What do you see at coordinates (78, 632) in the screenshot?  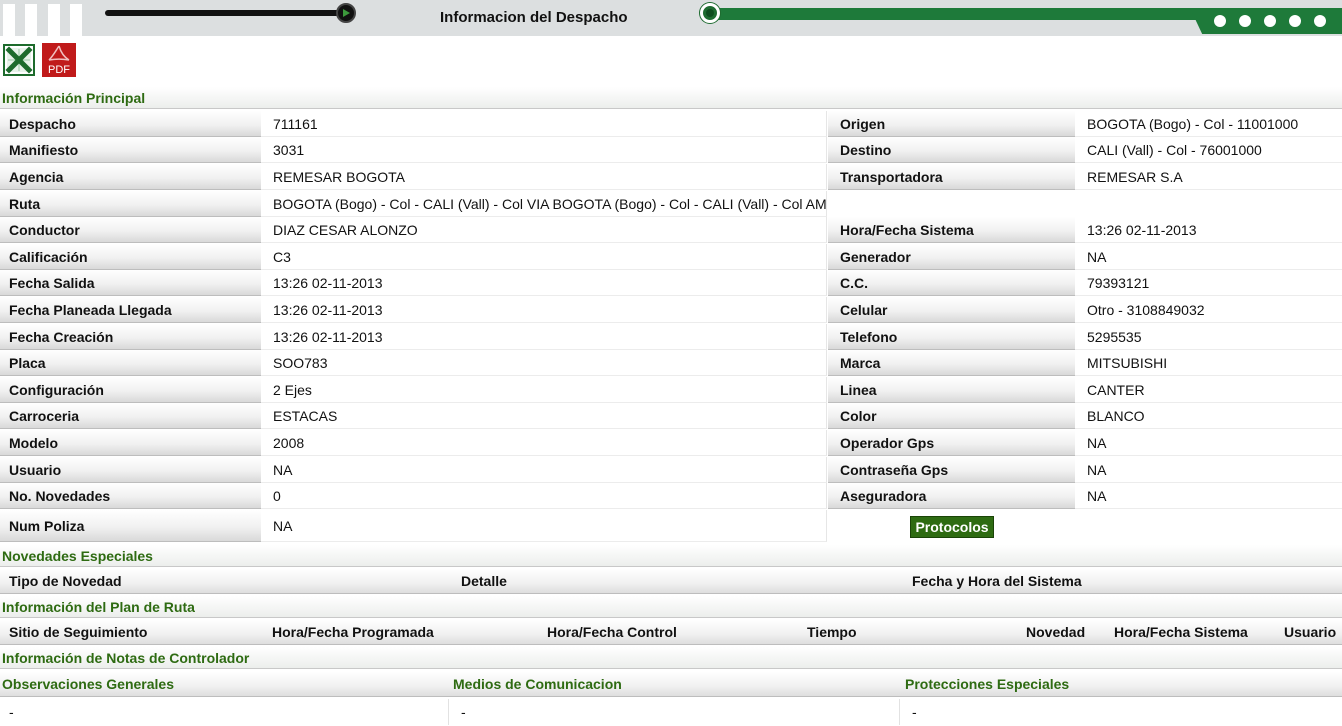 I see `col-sitio-seguimiento: Sitio de Seguimiento` at bounding box center [78, 632].